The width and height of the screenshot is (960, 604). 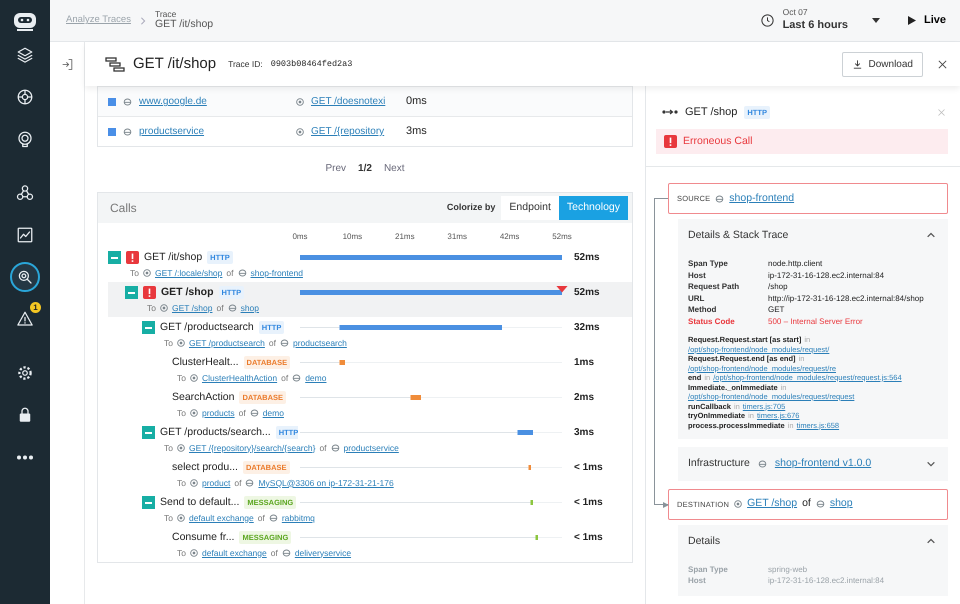 What do you see at coordinates (708, 264) in the screenshot?
I see `field-label: Span Type` at bounding box center [708, 264].